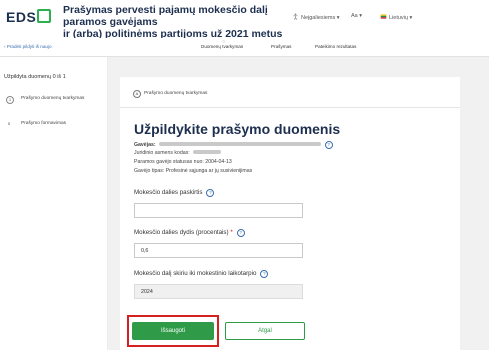 The height and width of the screenshot is (350, 489). What do you see at coordinates (290, 107) in the screenshot?
I see `divider` at bounding box center [290, 107].